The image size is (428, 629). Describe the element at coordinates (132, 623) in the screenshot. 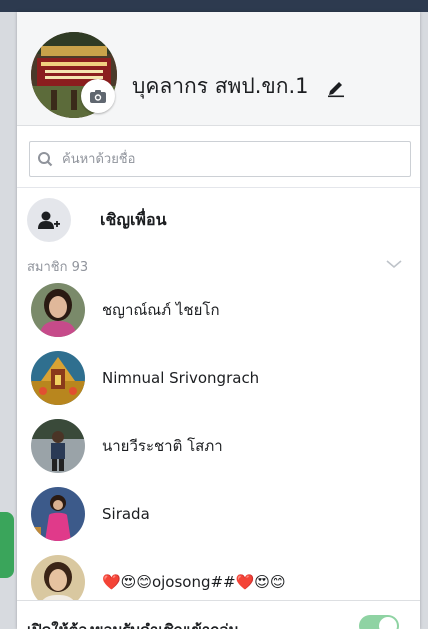

I see `approval-setting-label: เปิดให้ต้องยอมรับคำเชิญเข้ากลุ่ม` at that location.